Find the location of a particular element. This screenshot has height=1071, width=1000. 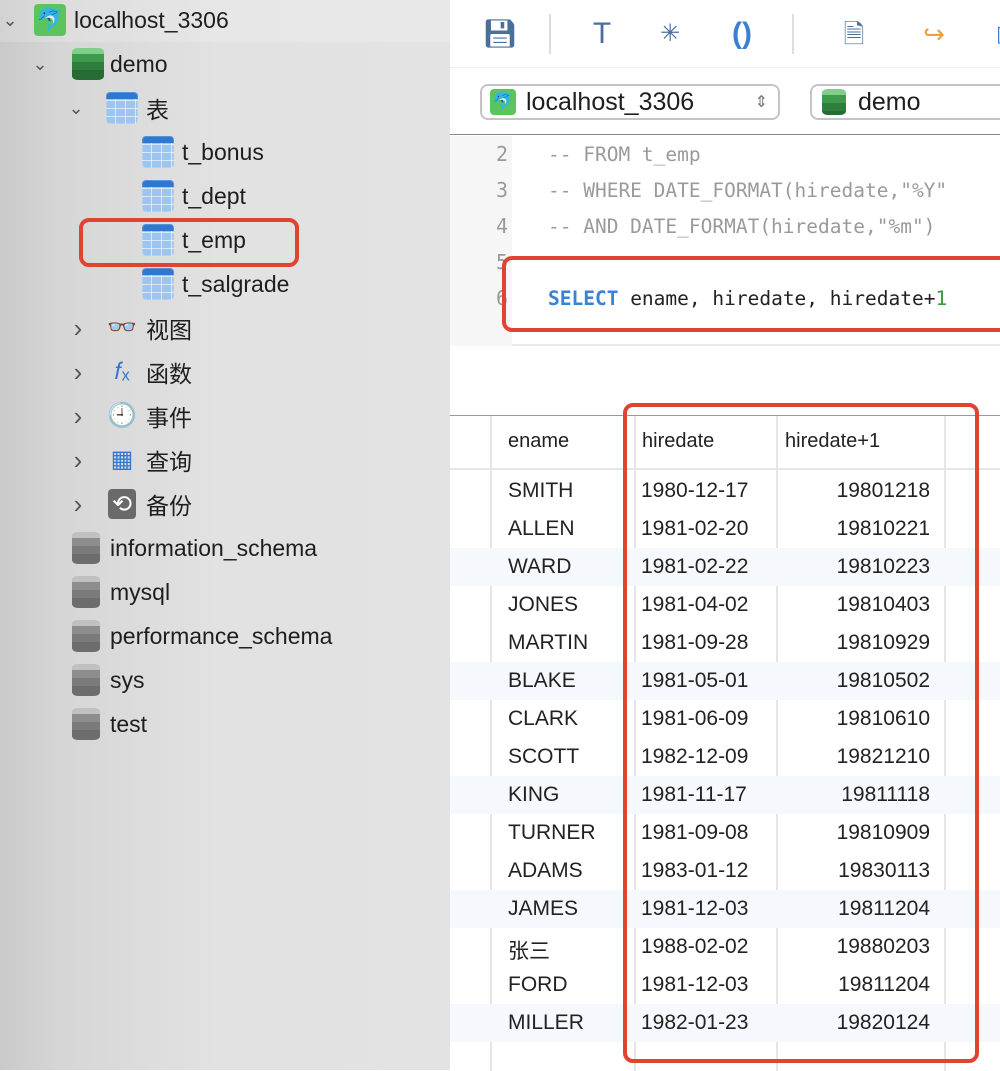

format-icon: T is located at coordinates (602, 34).